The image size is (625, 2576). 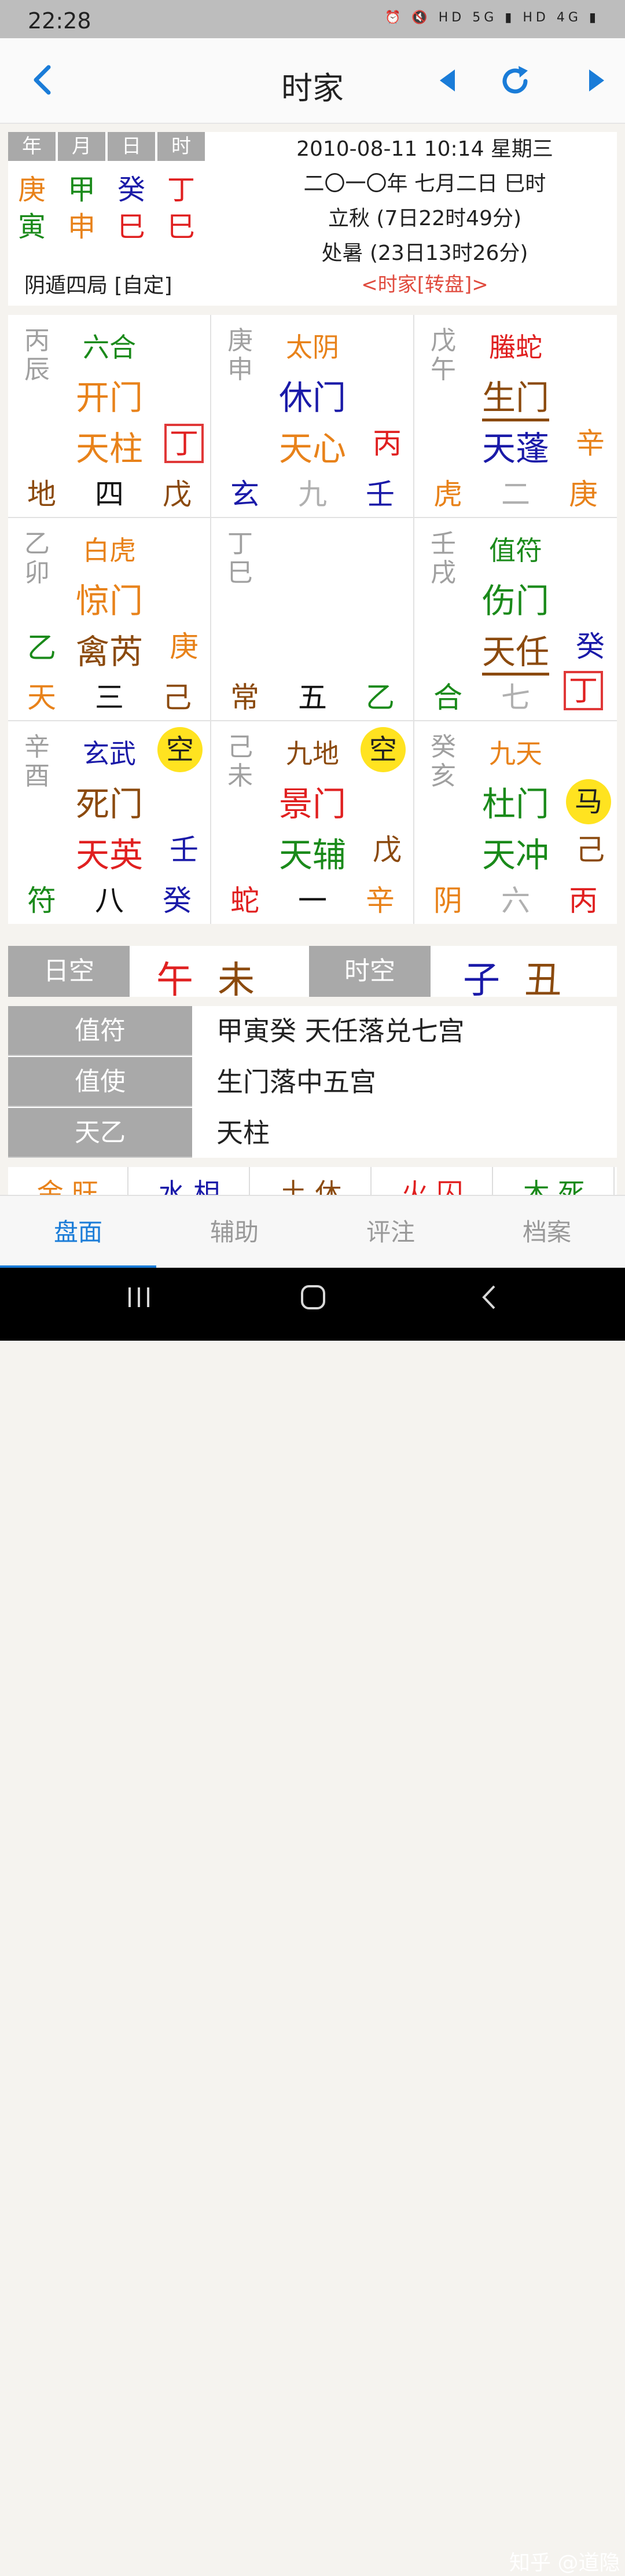 I want to click on palace-stem-branch: 己未, so click(x=240, y=761).